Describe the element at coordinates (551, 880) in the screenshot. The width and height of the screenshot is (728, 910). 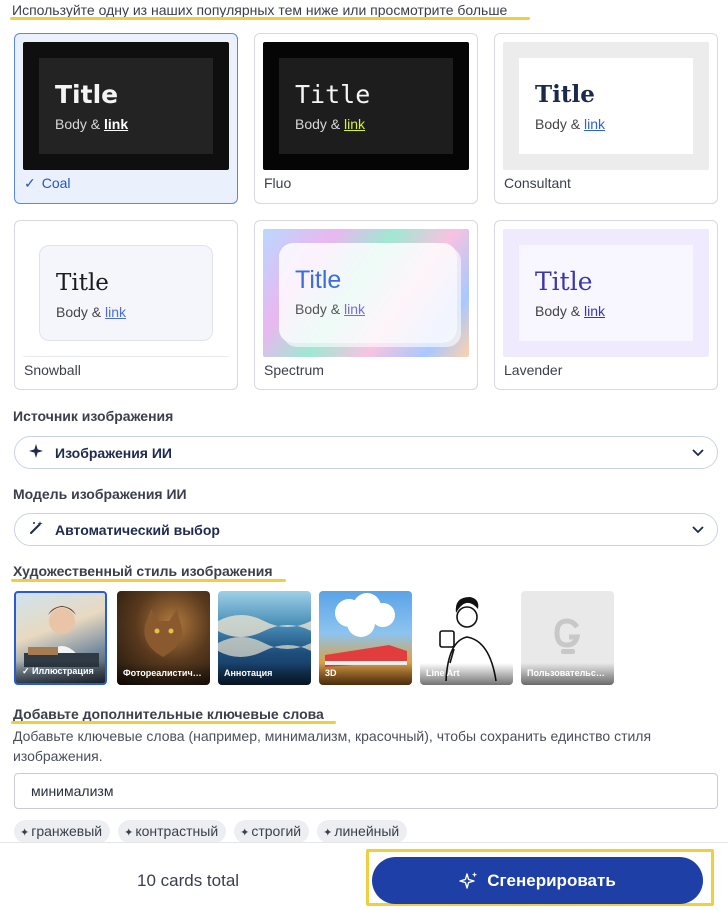
I see `generate-label: Сгенерировать` at that location.